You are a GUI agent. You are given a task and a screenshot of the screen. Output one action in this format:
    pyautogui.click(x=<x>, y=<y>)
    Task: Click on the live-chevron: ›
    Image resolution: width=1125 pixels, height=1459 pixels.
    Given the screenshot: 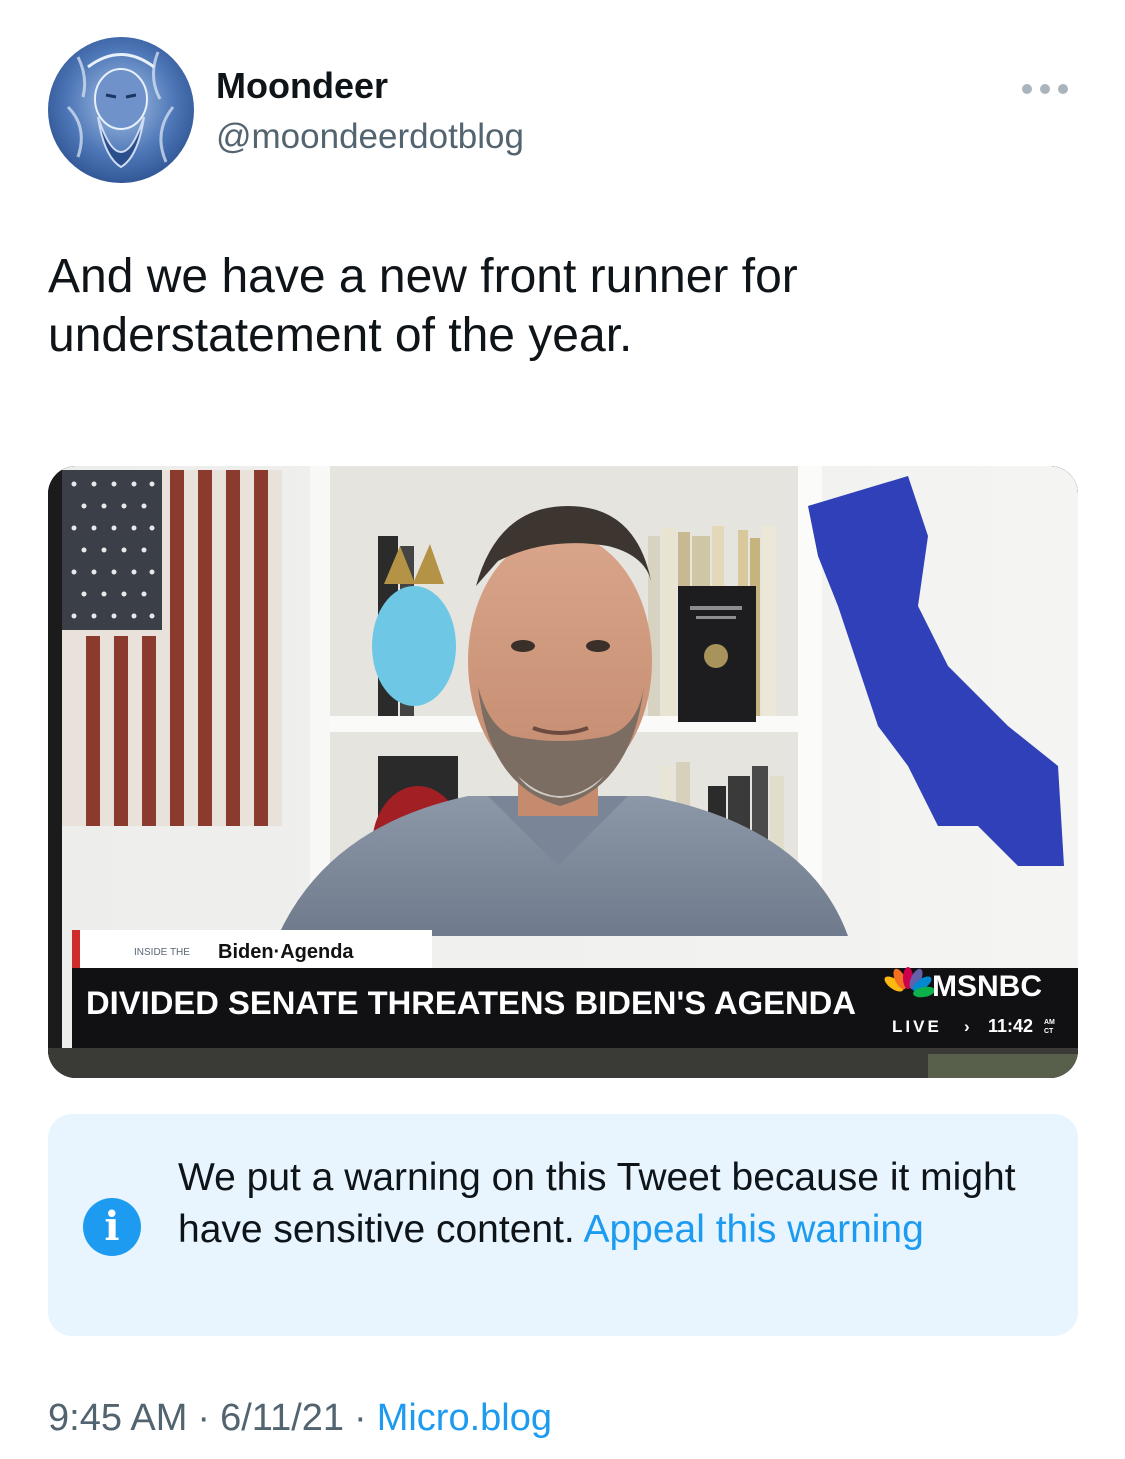 What is the action you would take?
    pyautogui.click(x=967, y=1026)
    